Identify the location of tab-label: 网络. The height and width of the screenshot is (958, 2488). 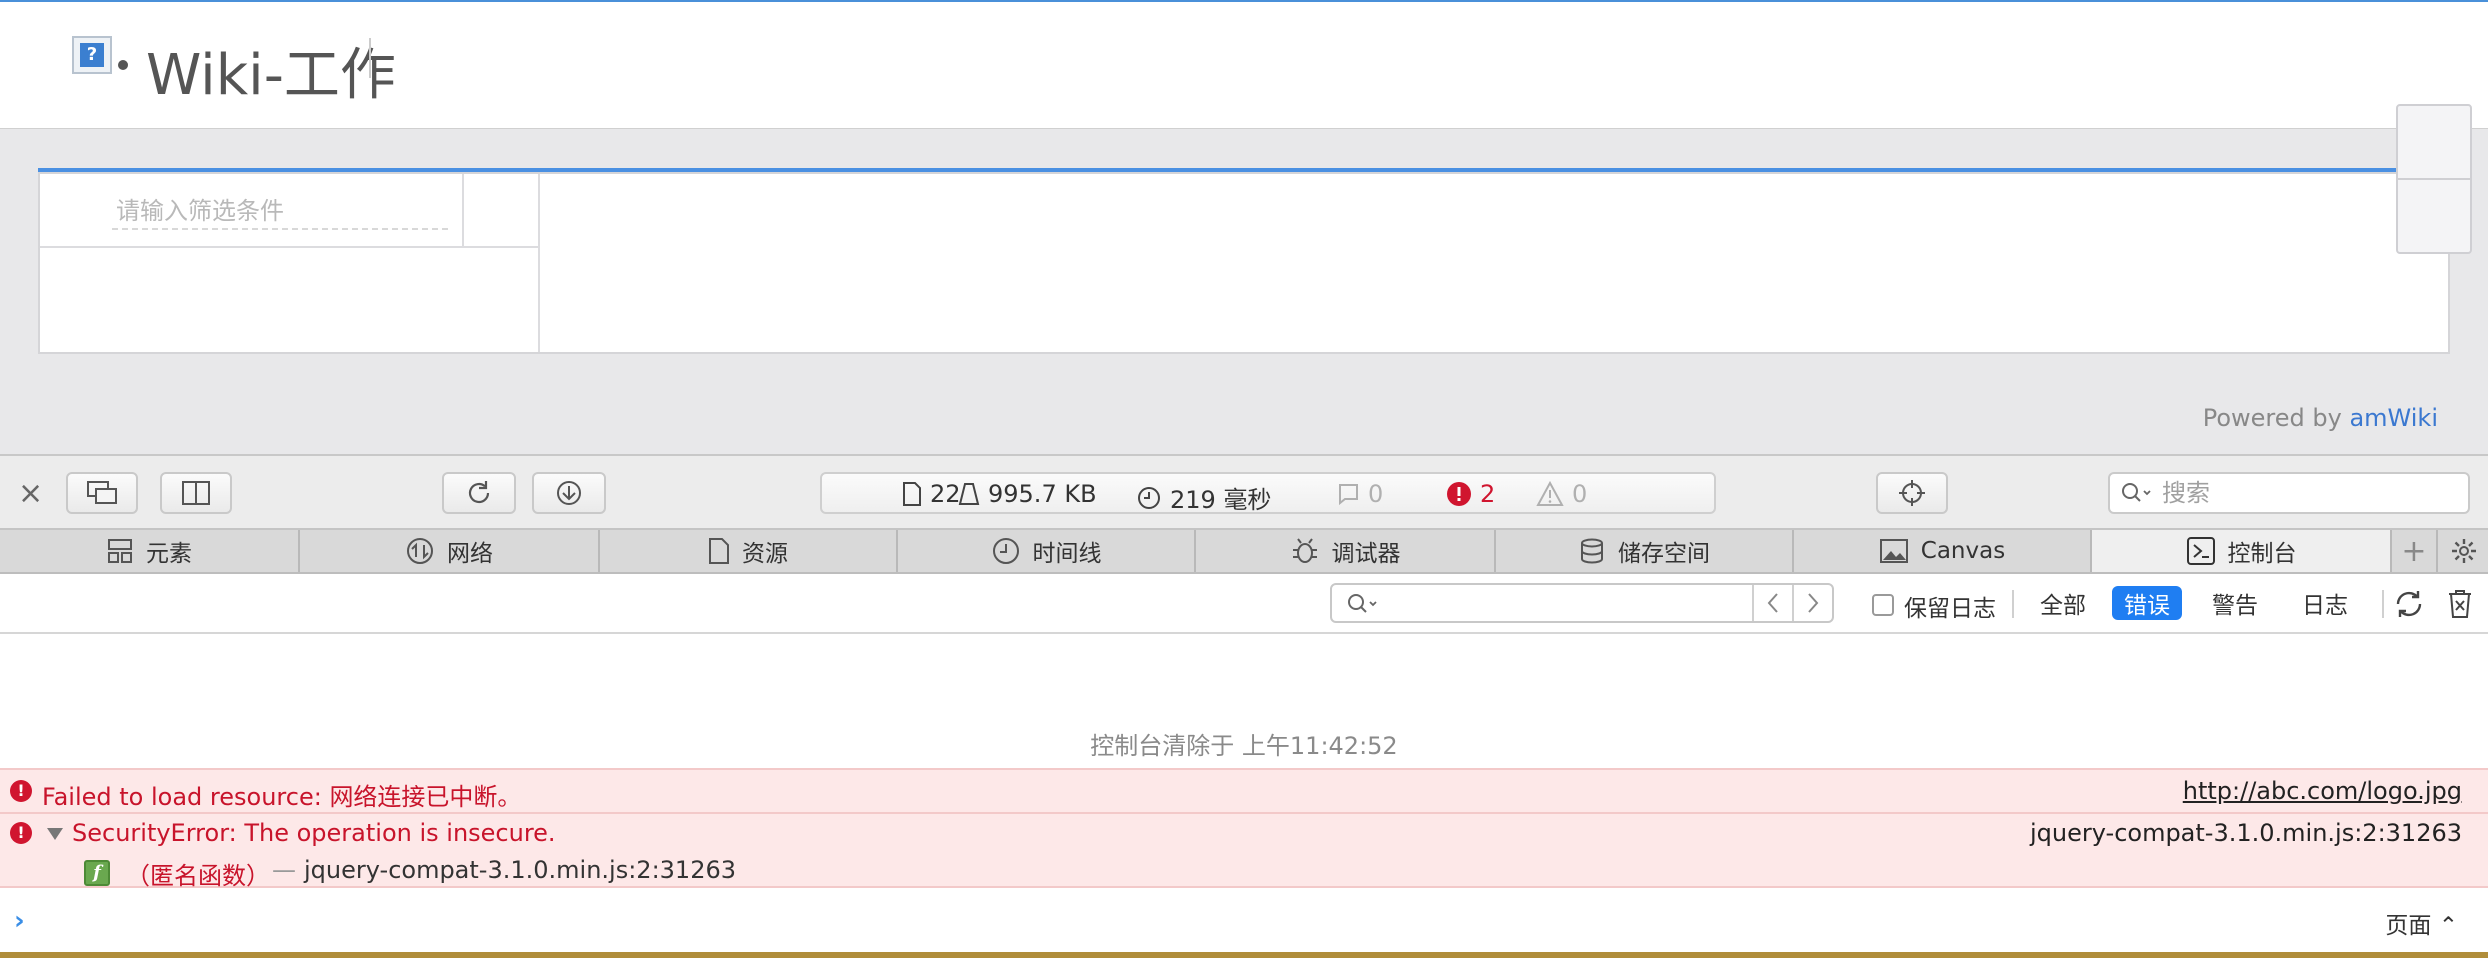
(470, 554).